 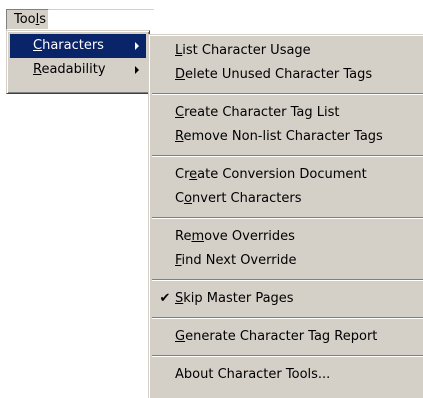 I want to click on menu-item-label: List Character Usage, so click(x=243, y=50).